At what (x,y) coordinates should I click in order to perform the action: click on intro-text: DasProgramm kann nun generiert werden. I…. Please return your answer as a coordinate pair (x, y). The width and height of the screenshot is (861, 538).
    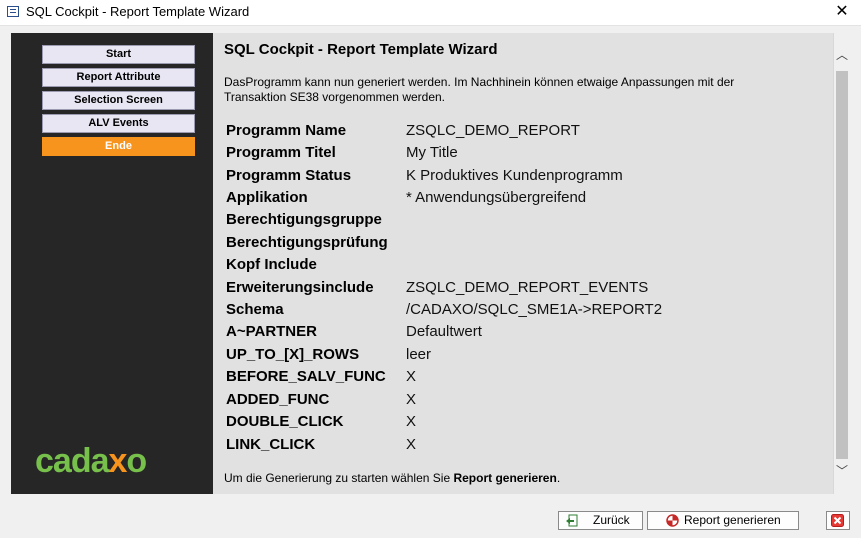
    Looking at the image, I should click on (479, 89).